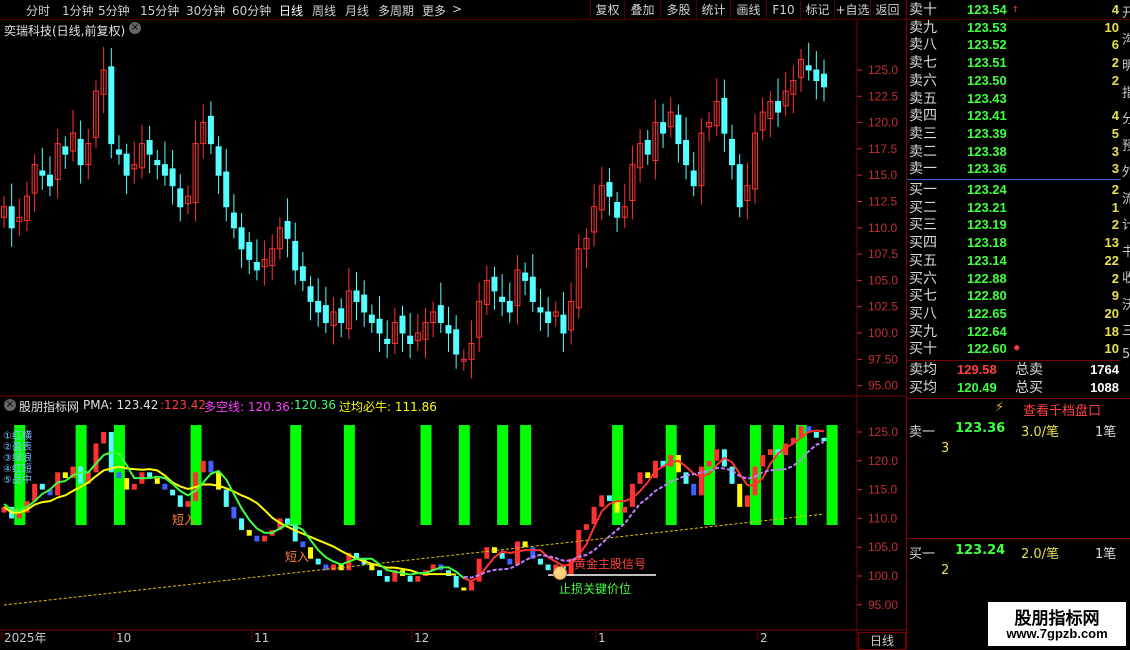 The image size is (1130, 650). I want to click on ask-row: 卖六 123.50 2, so click(1014, 81).